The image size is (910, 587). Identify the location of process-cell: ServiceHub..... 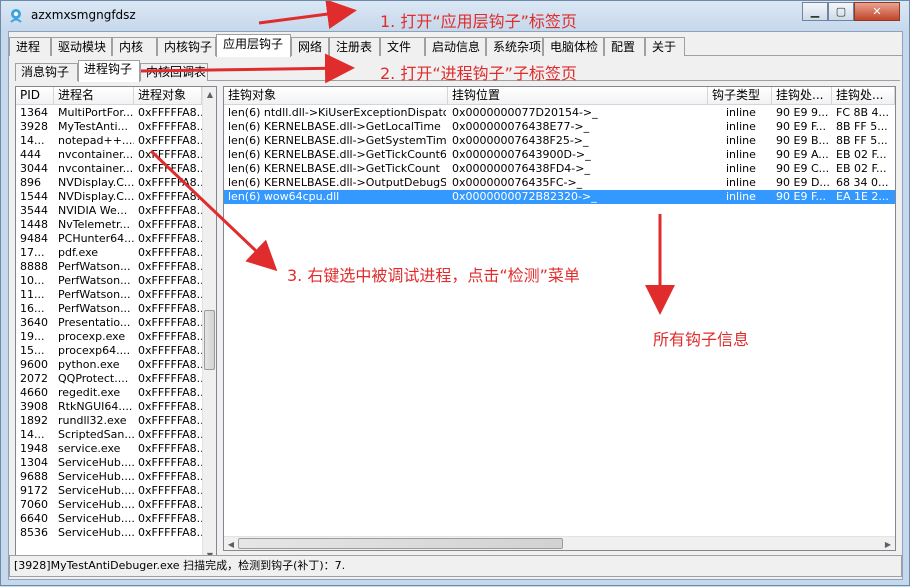
(96, 518).